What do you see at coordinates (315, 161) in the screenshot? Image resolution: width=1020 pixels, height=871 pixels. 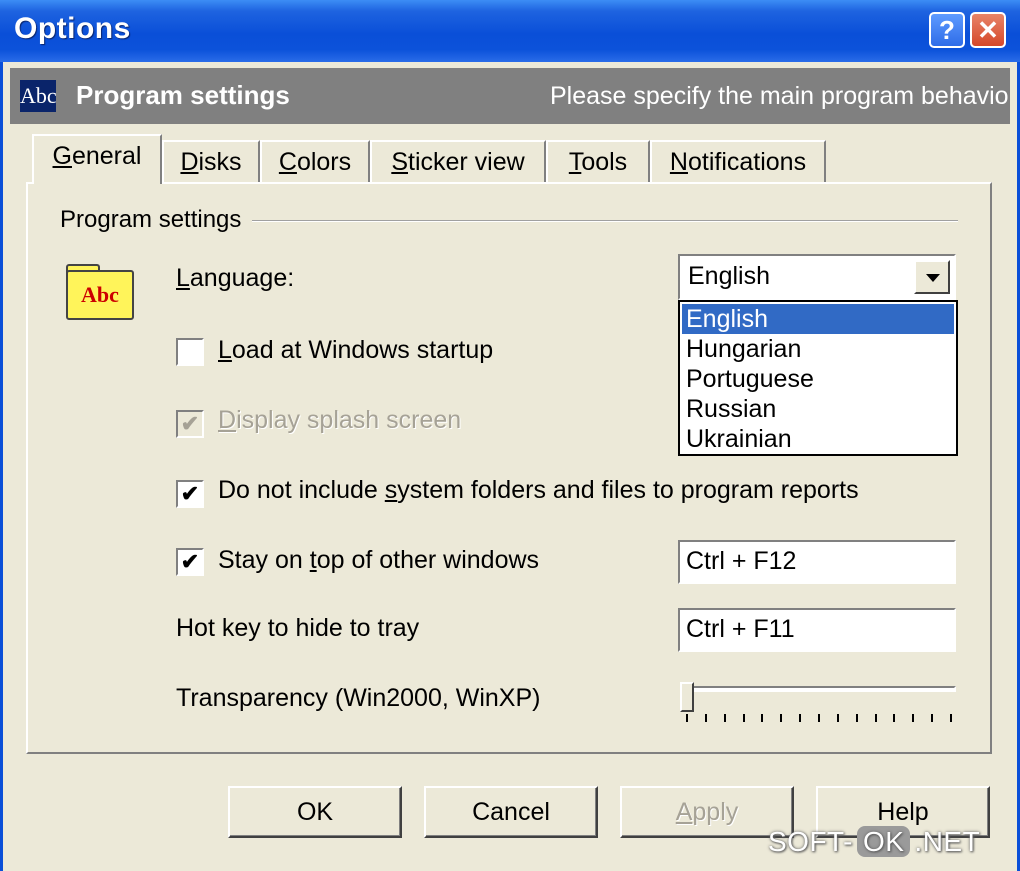 I see `tab-colors: Colors` at bounding box center [315, 161].